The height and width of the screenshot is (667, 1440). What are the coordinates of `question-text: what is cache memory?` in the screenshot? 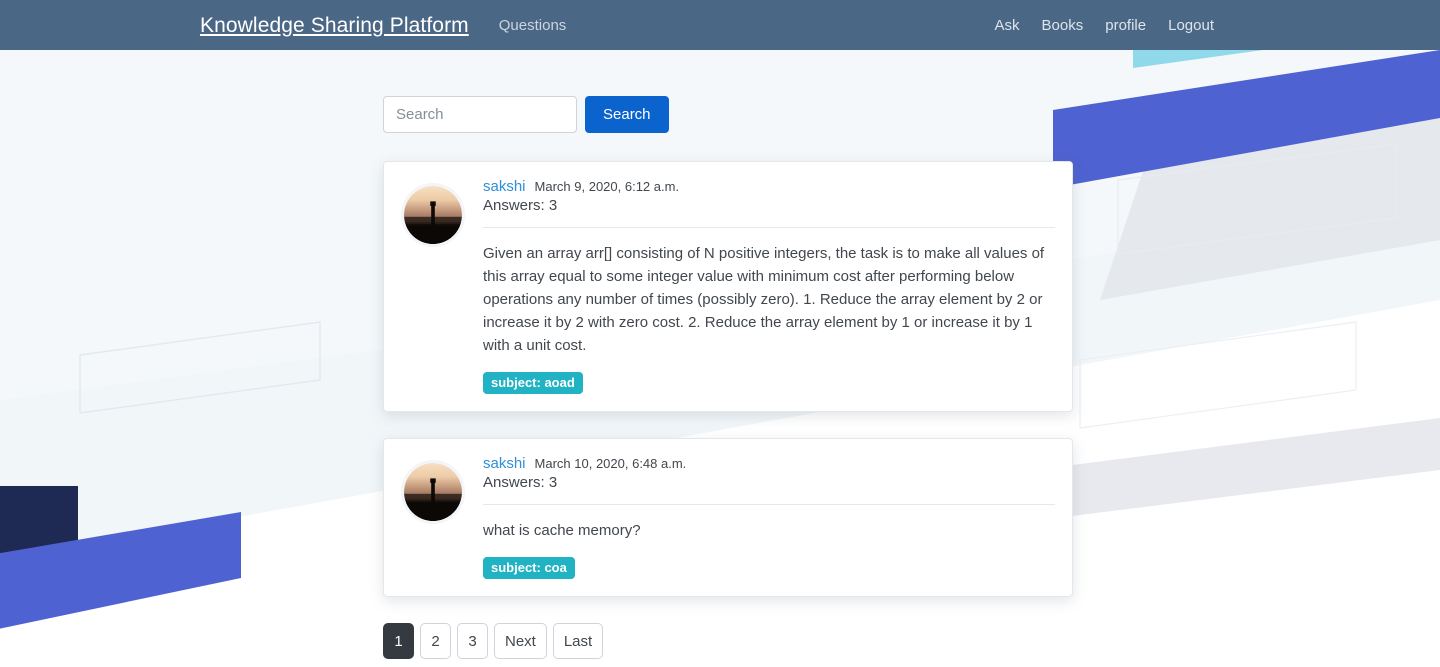 It's located at (562, 530).